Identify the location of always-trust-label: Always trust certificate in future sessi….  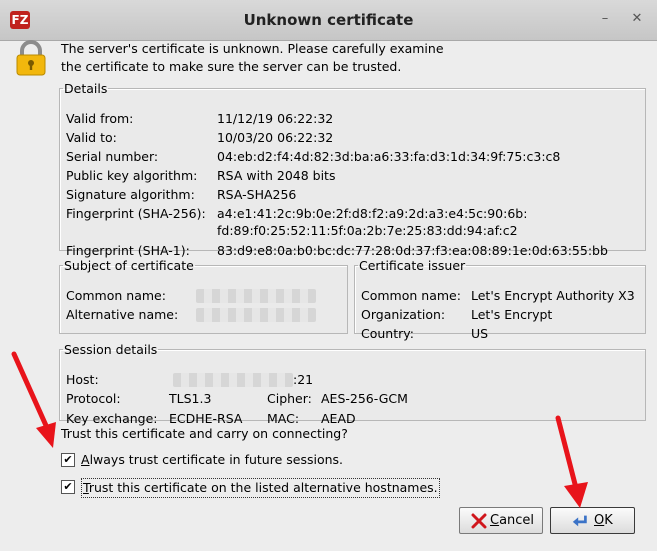
(212, 460).